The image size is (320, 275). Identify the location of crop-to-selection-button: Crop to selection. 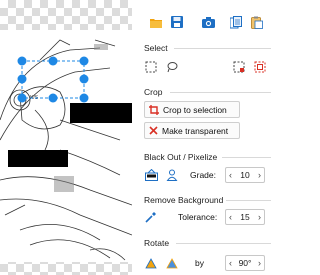
(192, 109).